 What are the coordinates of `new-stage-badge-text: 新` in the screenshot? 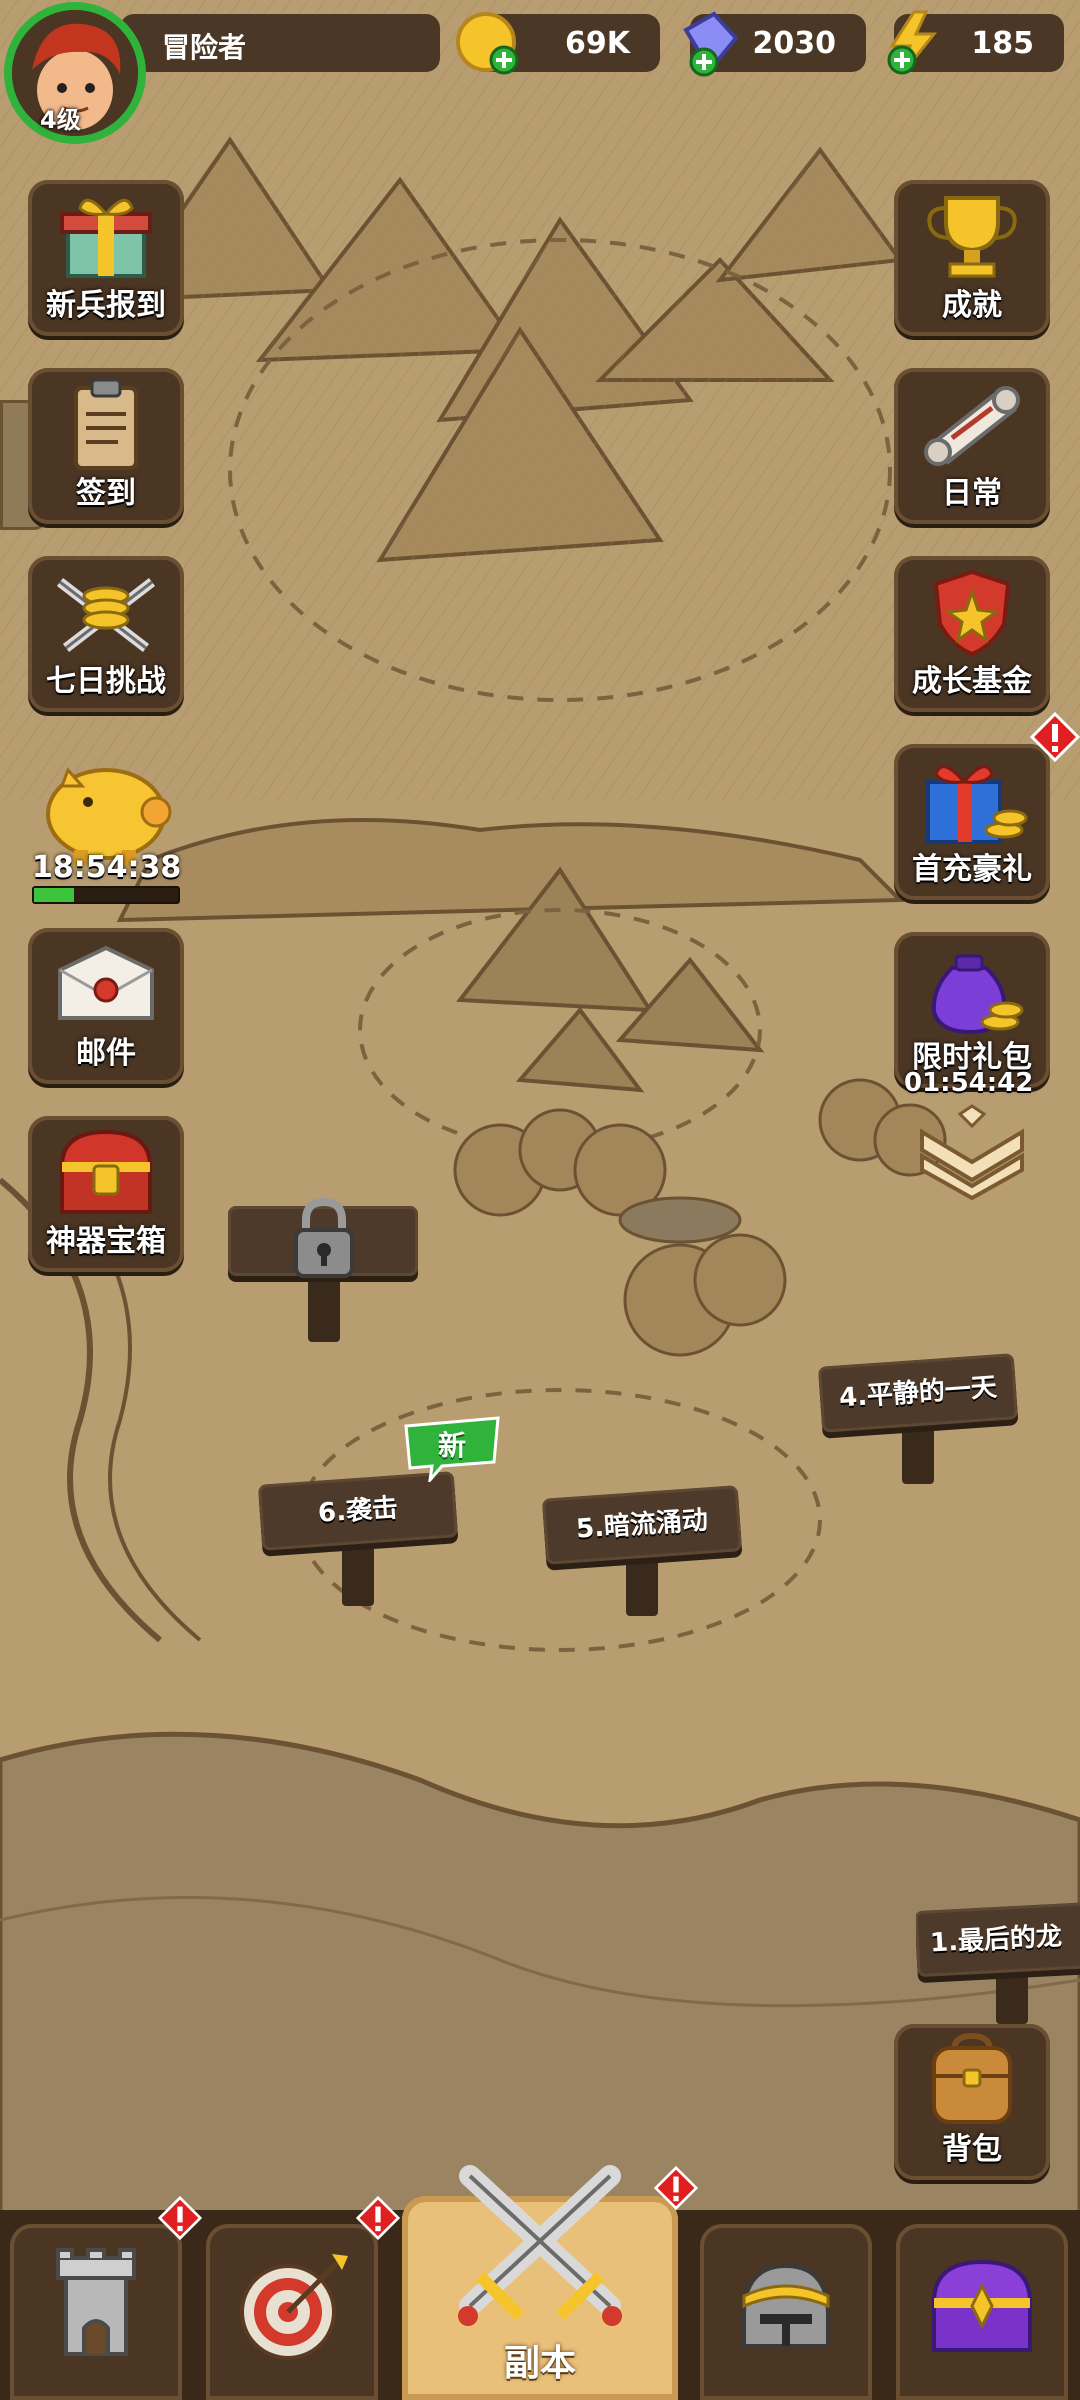 It's located at (452, 1445).